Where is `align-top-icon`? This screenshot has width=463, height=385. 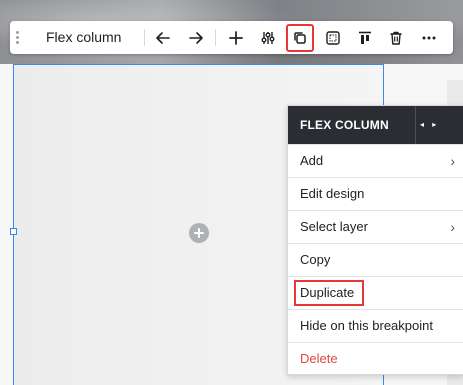
align-top-icon is located at coordinates (365, 38).